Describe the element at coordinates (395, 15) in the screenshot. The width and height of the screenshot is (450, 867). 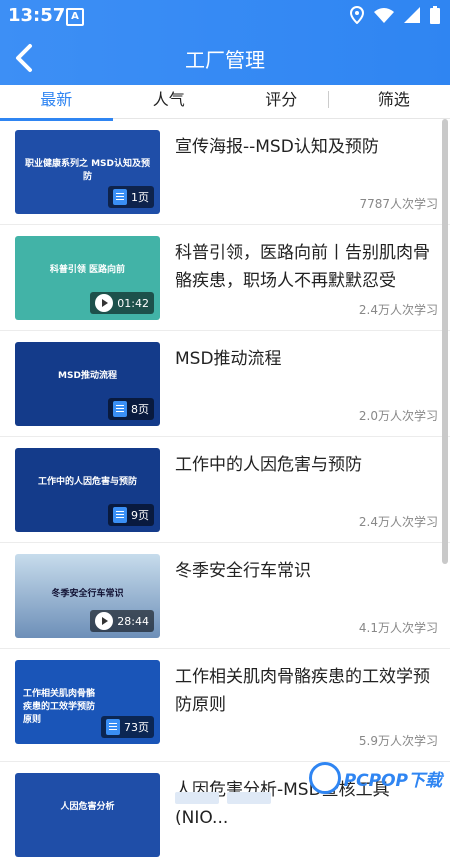
I see `status-icons` at that location.